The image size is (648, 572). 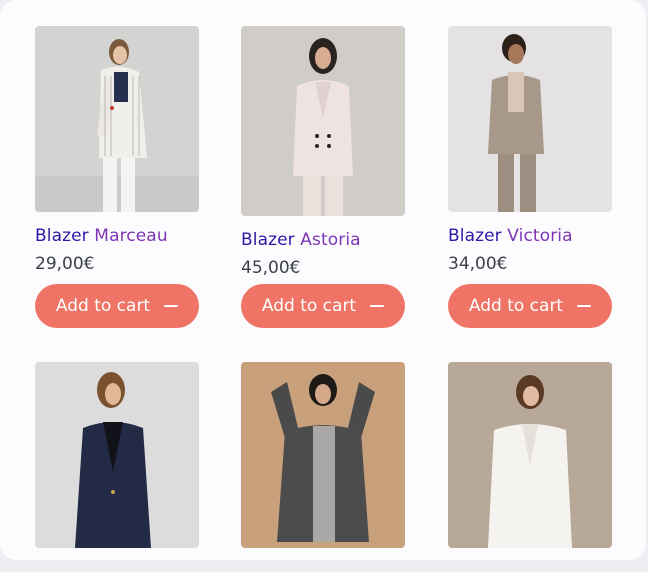 What do you see at coordinates (548, 236) in the screenshot?
I see `product-name: Blazer Victoria` at bounding box center [548, 236].